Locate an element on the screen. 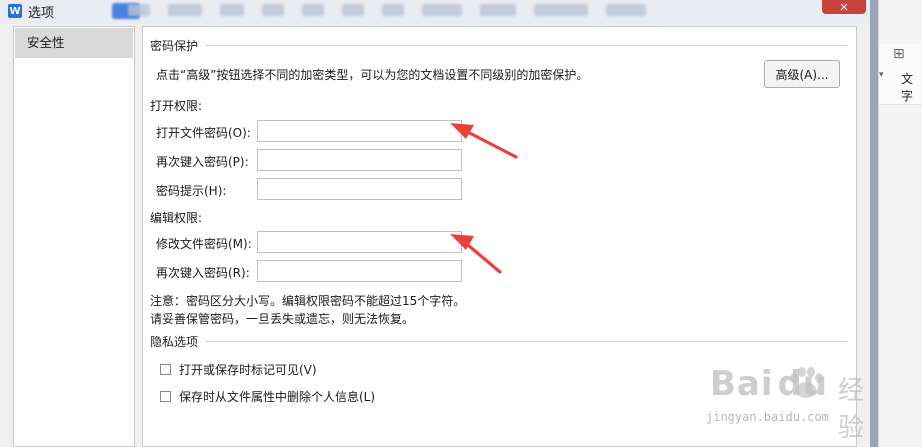 The height and width of the screenshot is (447, 922). open-password-confirm-field is located at coordinates (359, 160).